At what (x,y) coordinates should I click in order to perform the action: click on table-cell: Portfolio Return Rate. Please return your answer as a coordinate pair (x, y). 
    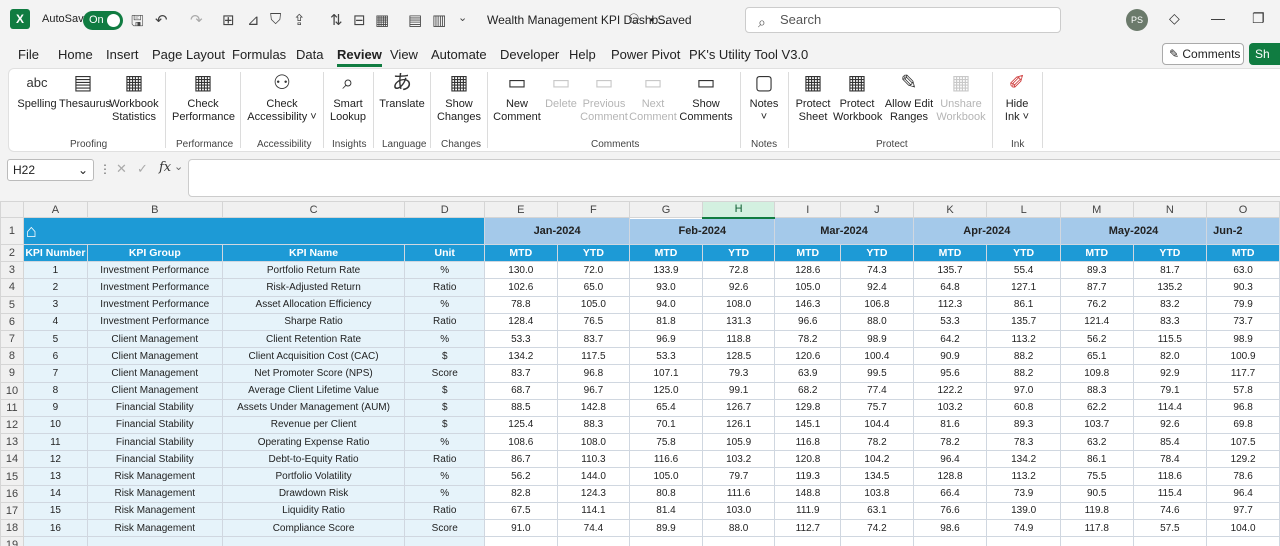
    Looking at the image, I should click on (313, 270).